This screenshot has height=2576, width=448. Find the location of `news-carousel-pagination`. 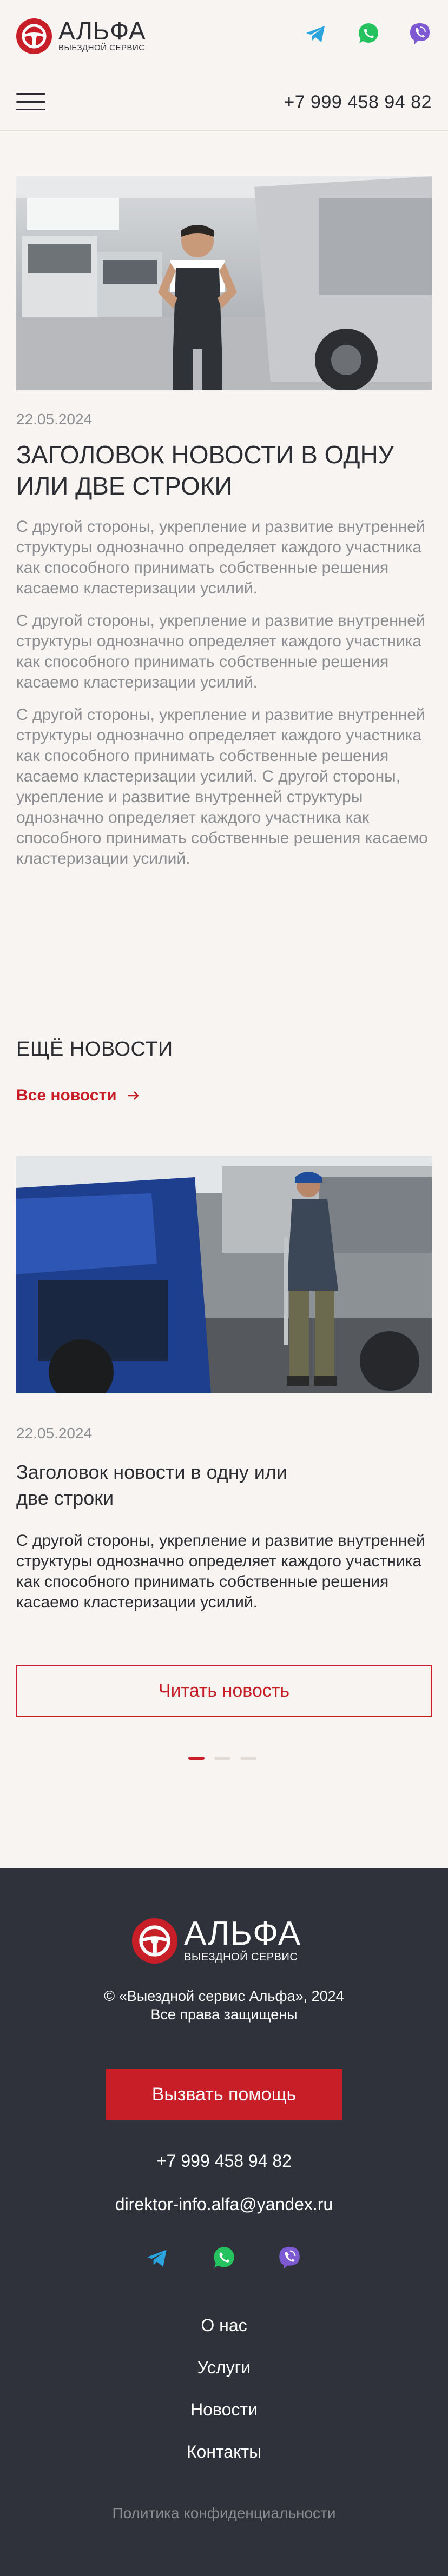

news-carousel-pagination is located at coordinates (222, 1758).